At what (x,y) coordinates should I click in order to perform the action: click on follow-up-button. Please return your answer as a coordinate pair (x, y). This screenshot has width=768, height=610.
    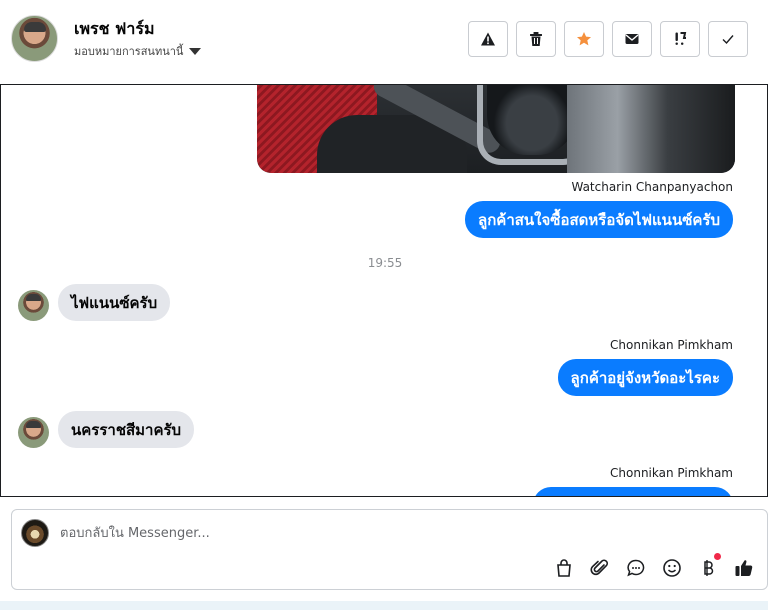
    Looking at the image, I should click on (680, 39).